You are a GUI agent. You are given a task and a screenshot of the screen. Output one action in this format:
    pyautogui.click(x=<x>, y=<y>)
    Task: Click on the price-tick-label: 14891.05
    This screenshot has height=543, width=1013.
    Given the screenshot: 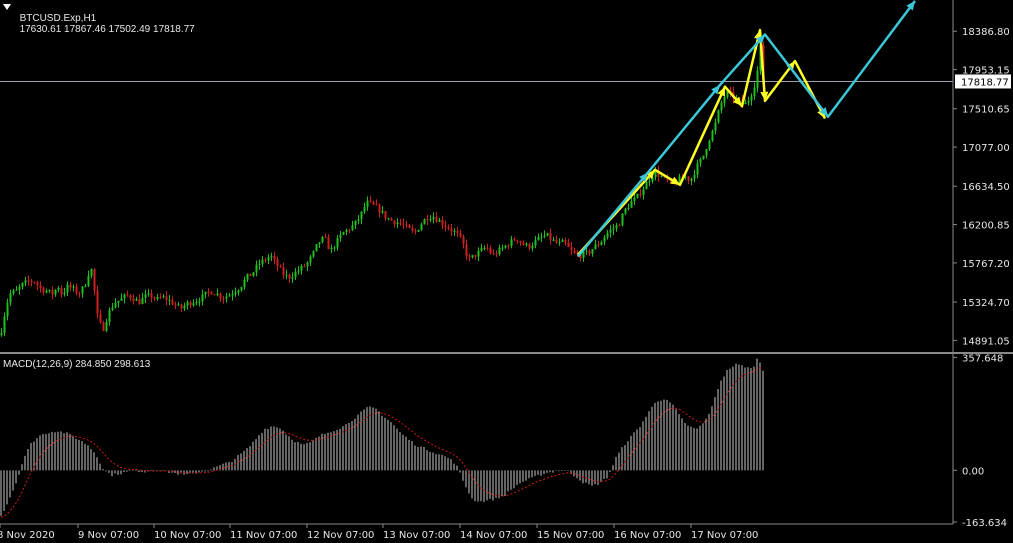 What is the action you would take?
    pyautogui.click(x=986, y=341)
    